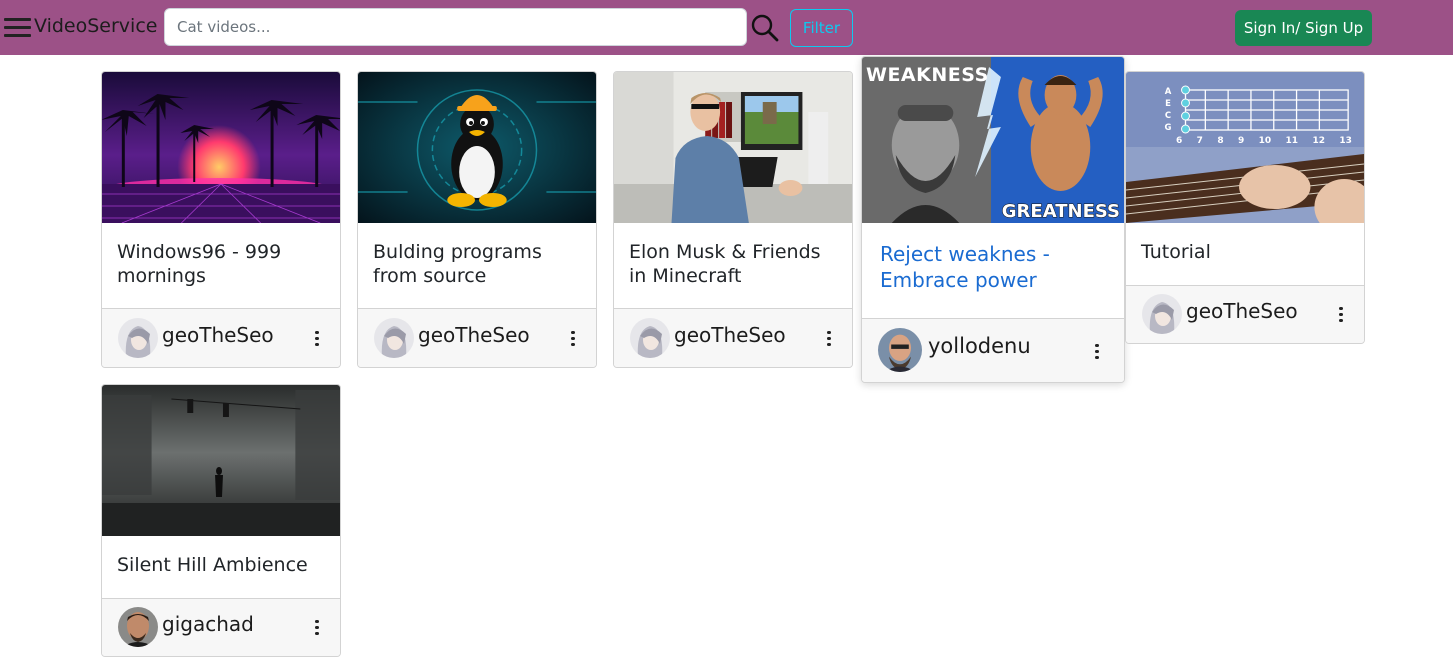  Describe the element at coordinates (1241, 141) in the screenshot. I see `fret-number: 9` at that location.